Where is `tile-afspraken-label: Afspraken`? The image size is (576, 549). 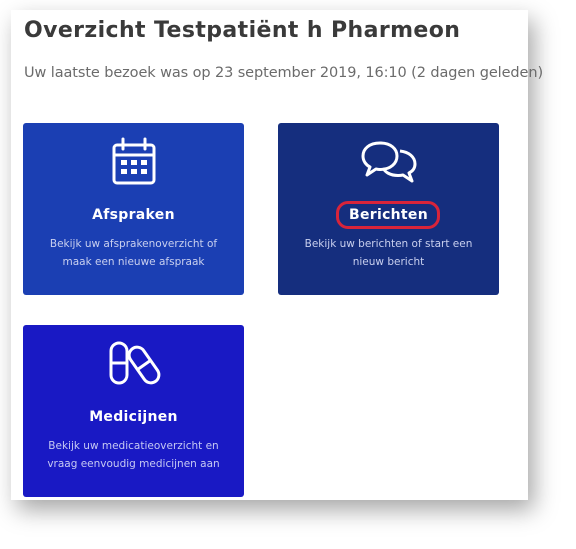 tile-afspraken-label: Afspraken is located at coordinates (133, 215).